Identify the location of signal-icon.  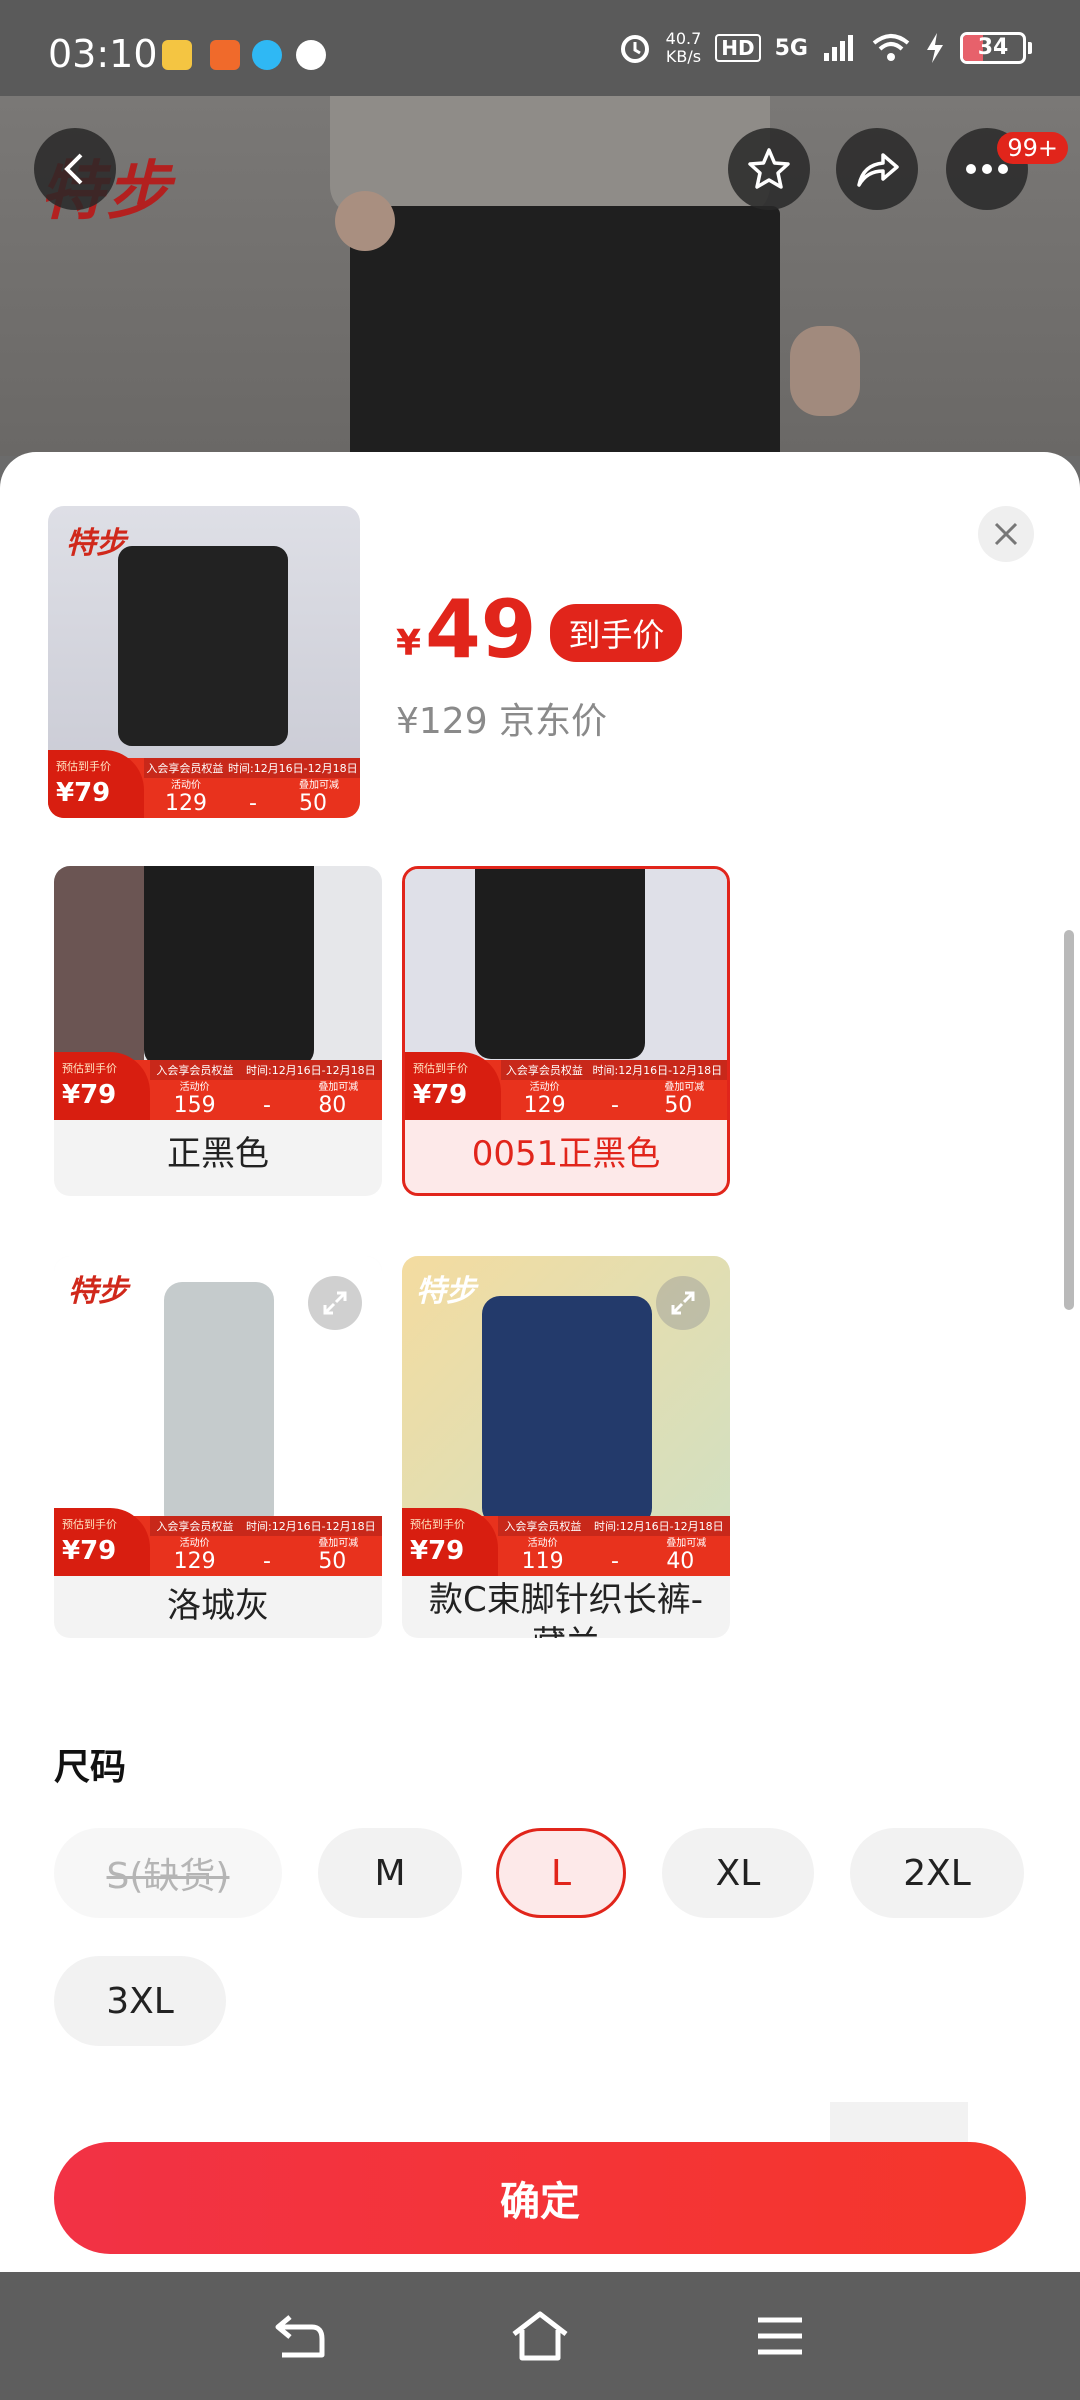
(838, 48).